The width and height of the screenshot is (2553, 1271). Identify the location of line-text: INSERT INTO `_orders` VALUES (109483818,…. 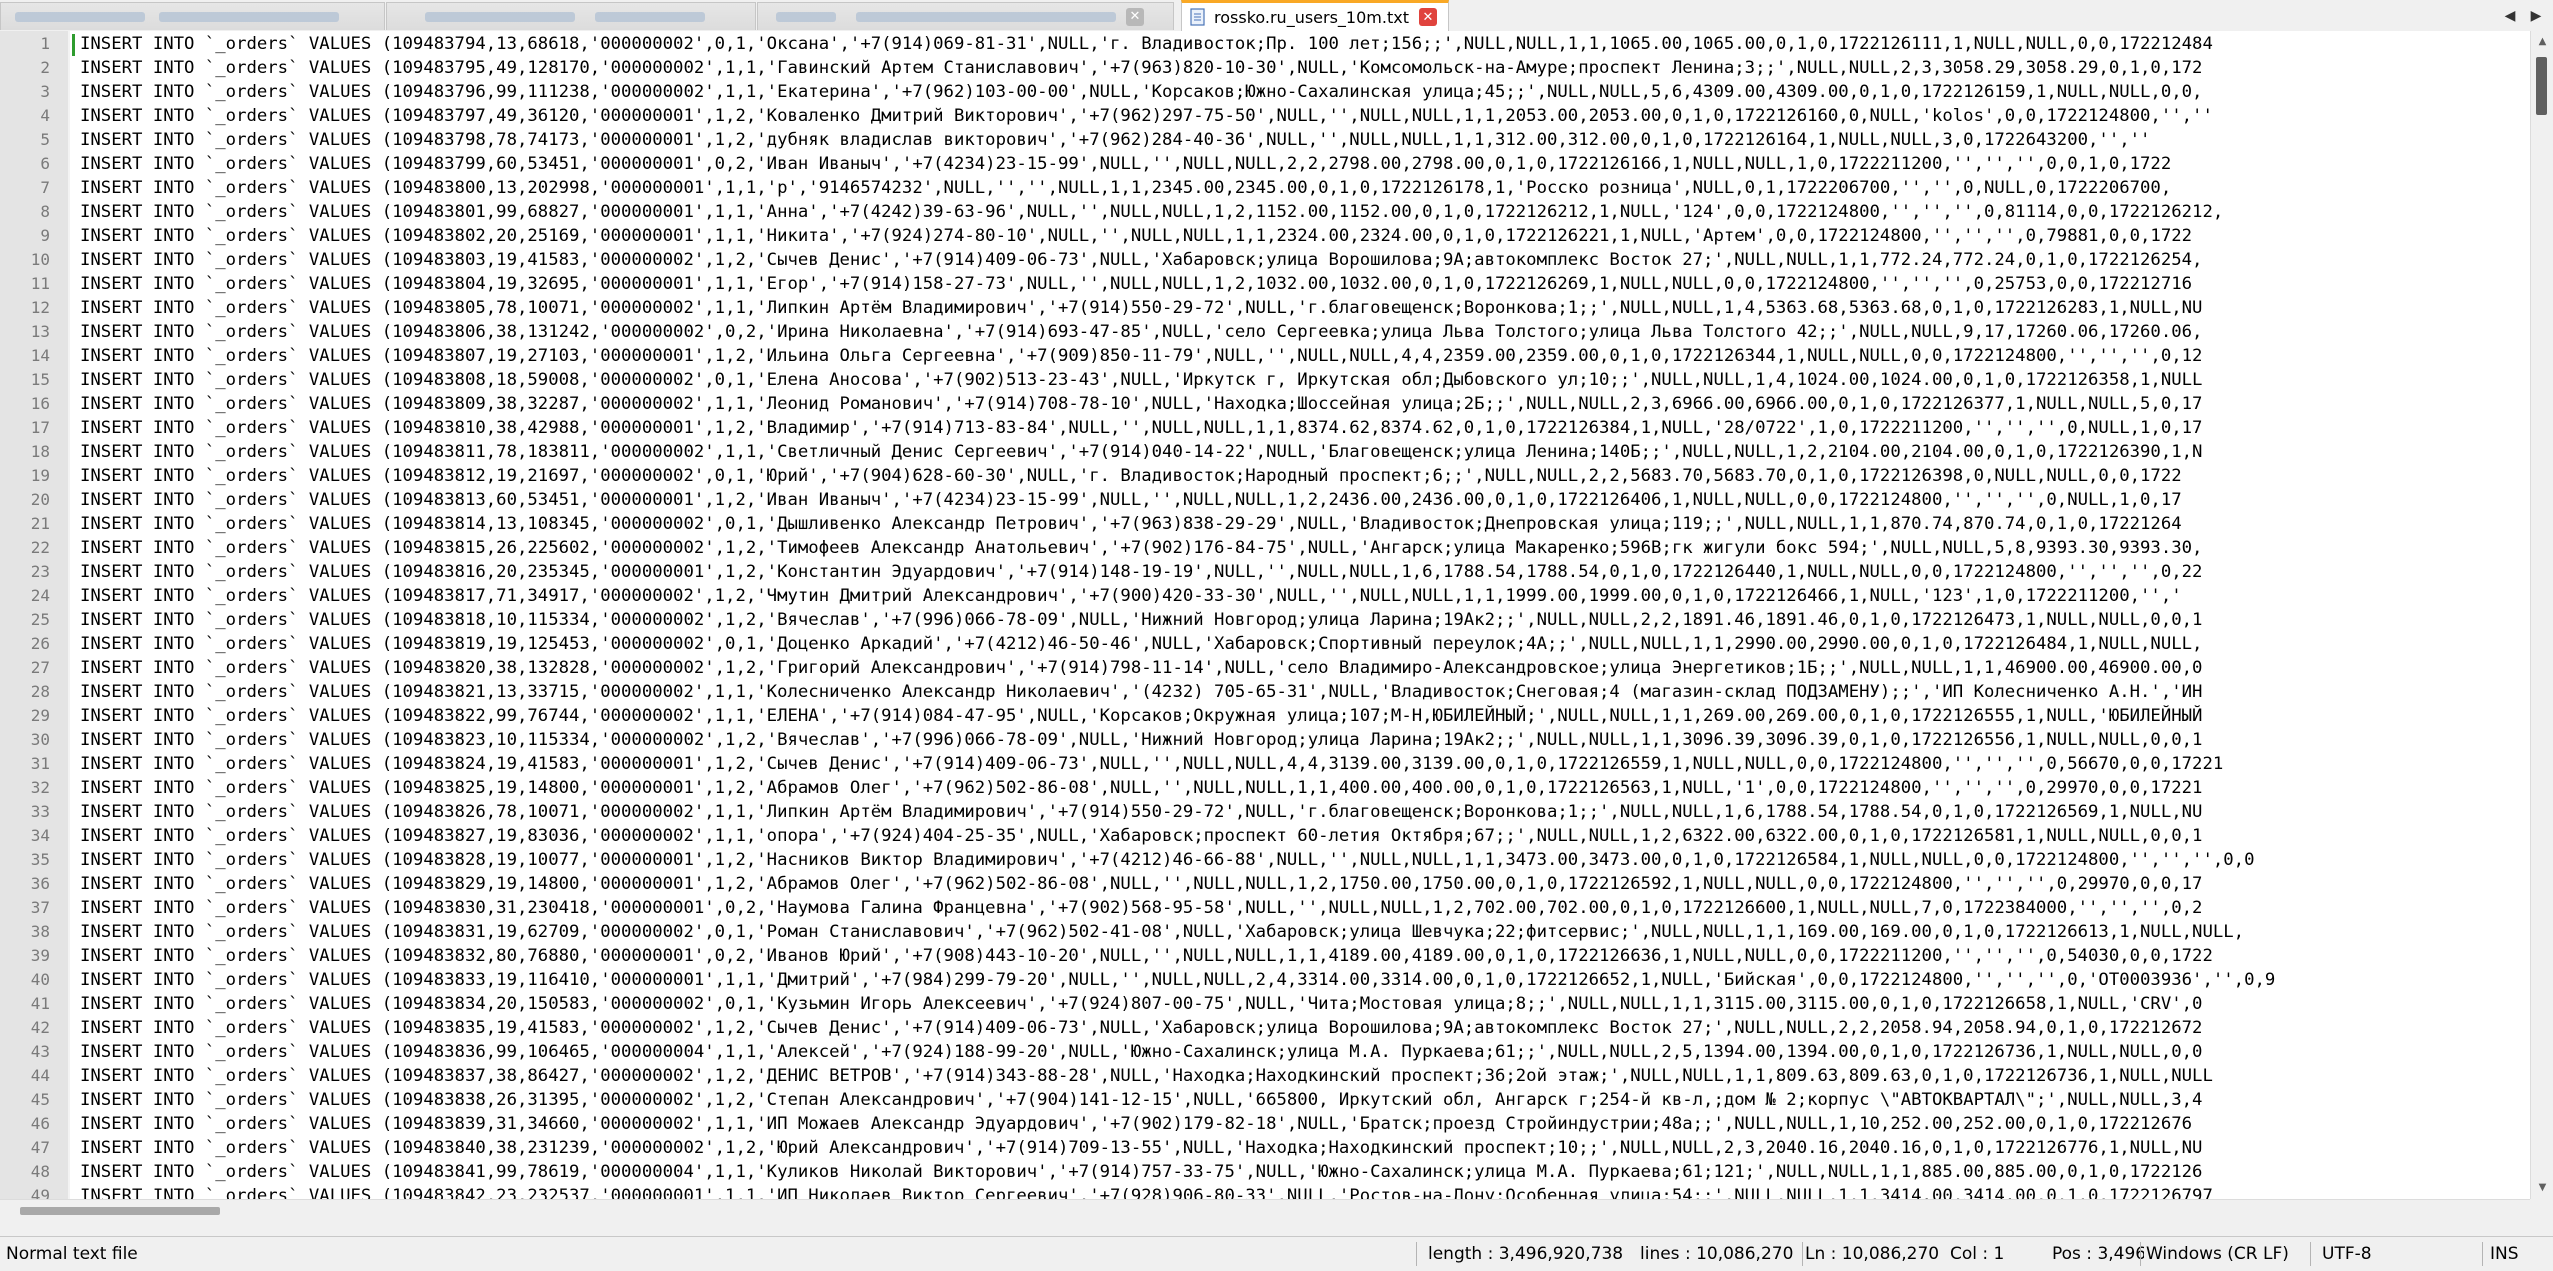
(1141, 620).